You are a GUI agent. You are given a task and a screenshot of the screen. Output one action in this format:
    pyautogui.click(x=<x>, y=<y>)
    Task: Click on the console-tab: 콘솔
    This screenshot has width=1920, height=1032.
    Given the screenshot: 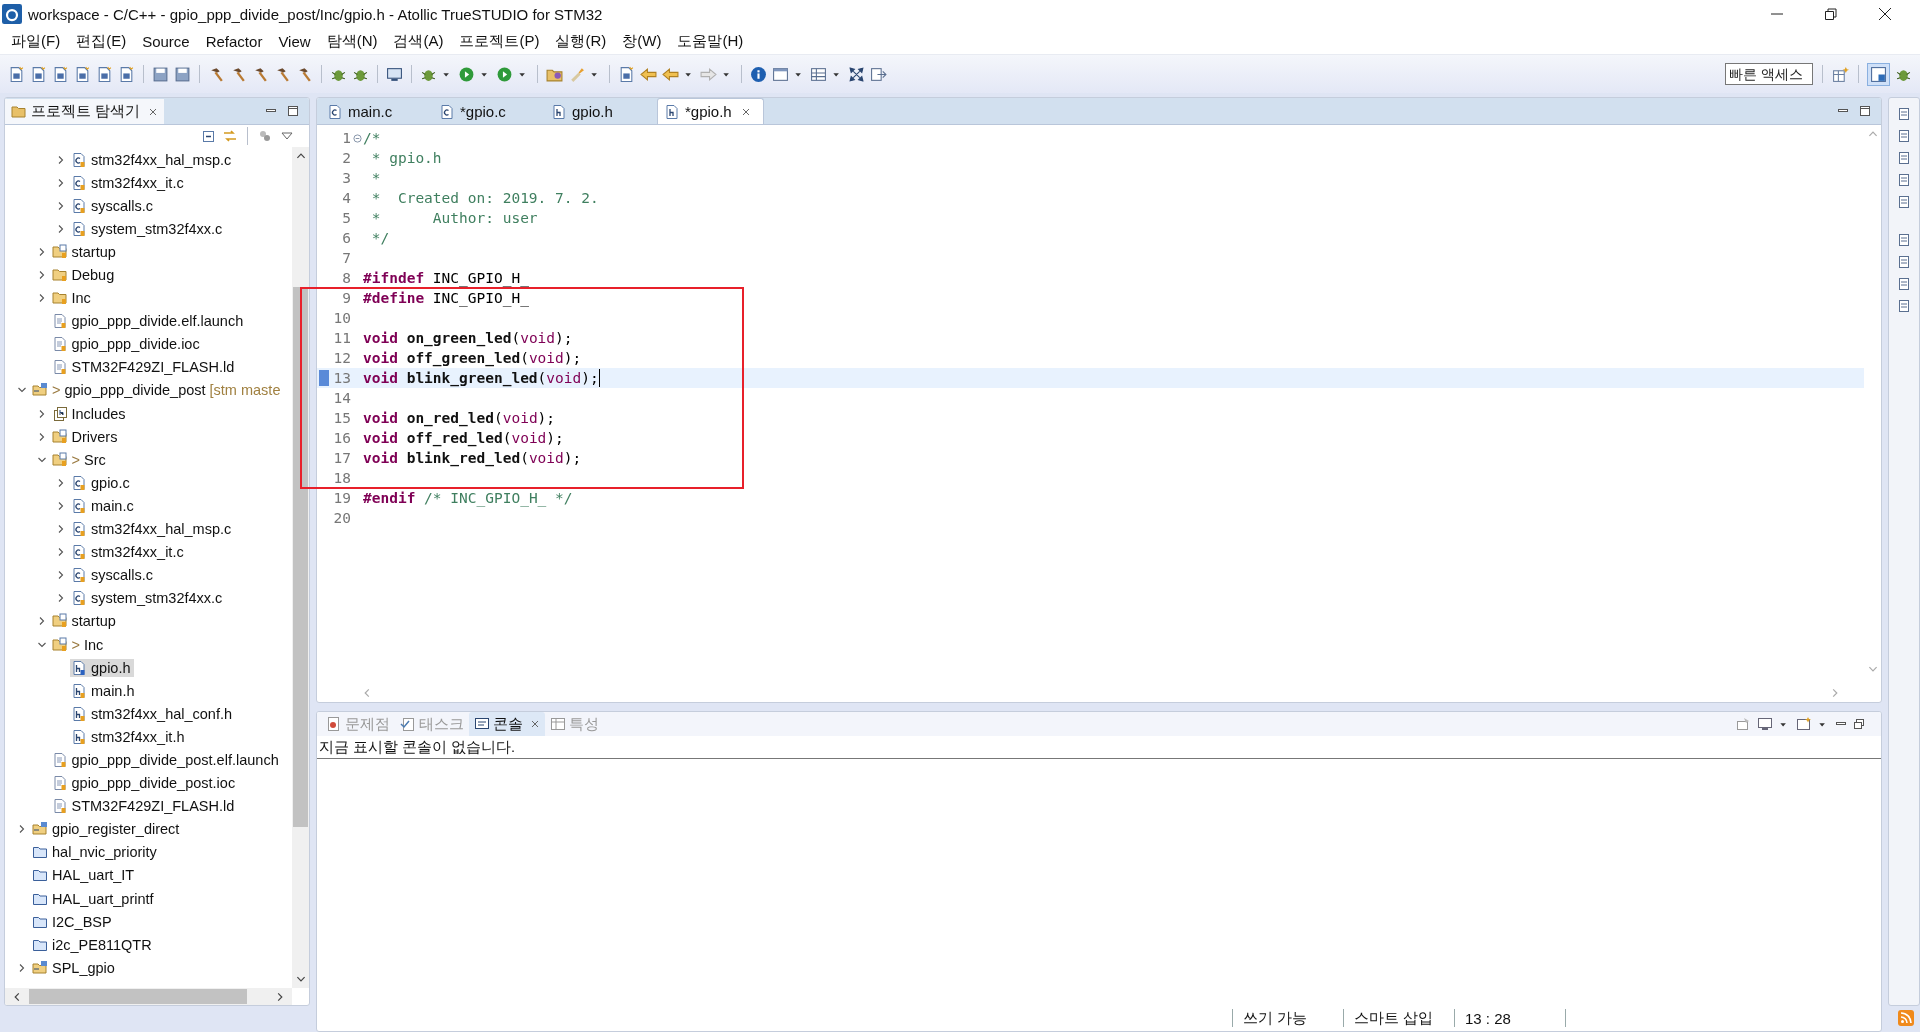 What is the action you would take?
    pyautogui.click(x=507, y=724)
    